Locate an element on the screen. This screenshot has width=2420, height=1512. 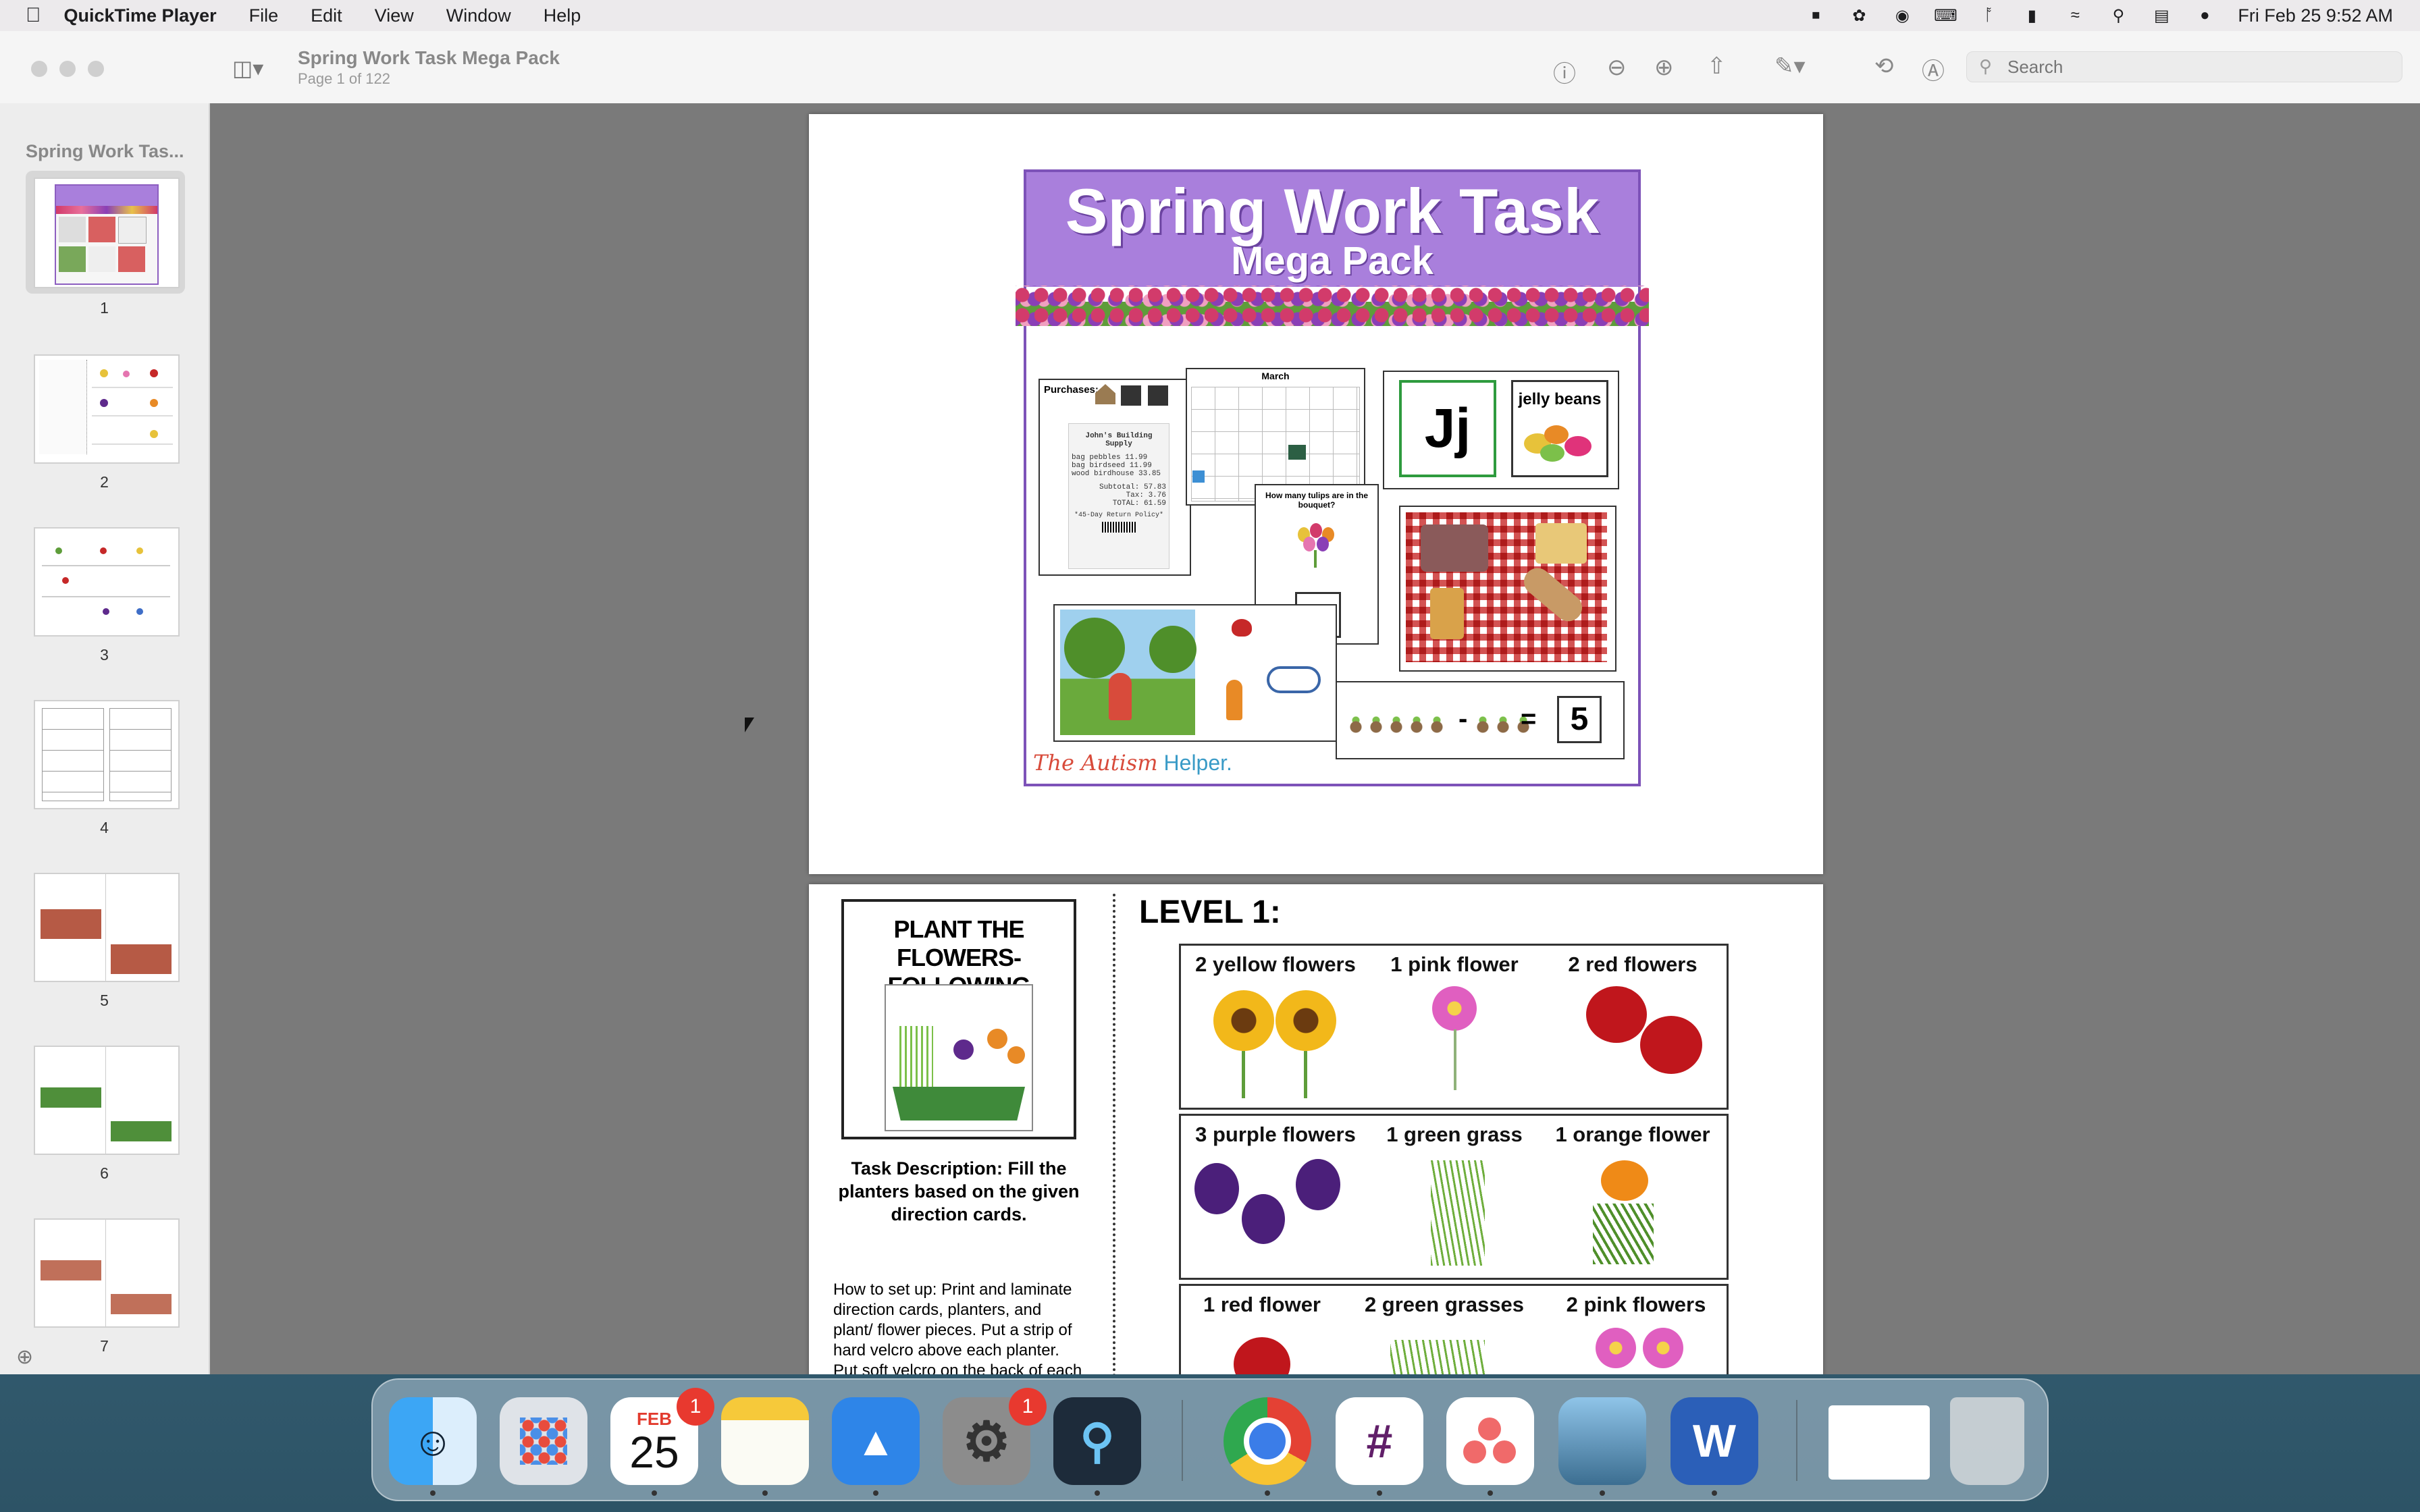
chrome-icon is located at coordinates (1267, 1441).